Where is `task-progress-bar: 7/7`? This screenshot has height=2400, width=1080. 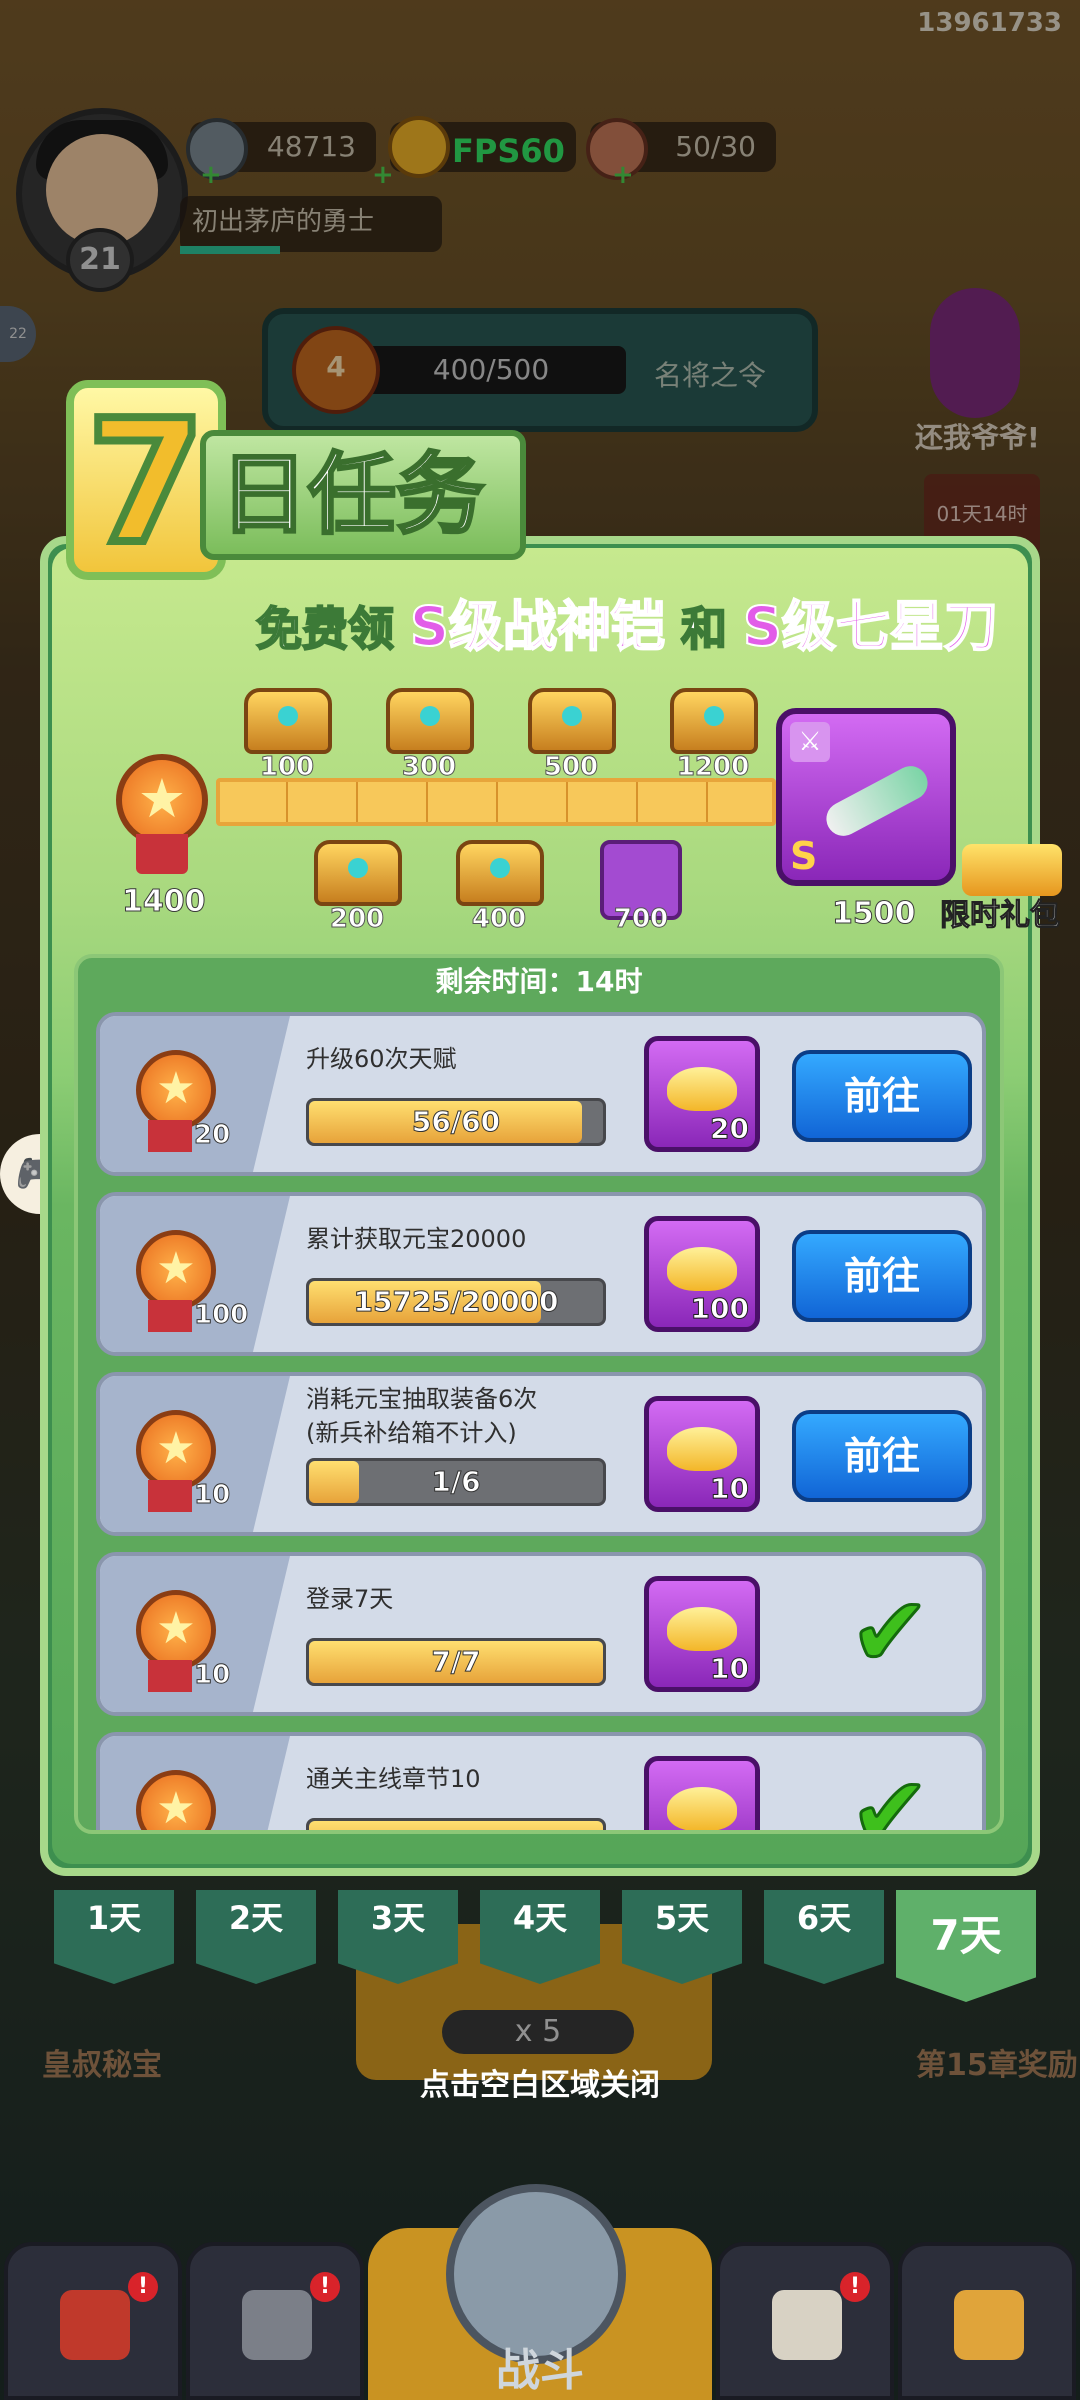 task-progress-bar: 7/7 is located at coordinates (456, 1662).